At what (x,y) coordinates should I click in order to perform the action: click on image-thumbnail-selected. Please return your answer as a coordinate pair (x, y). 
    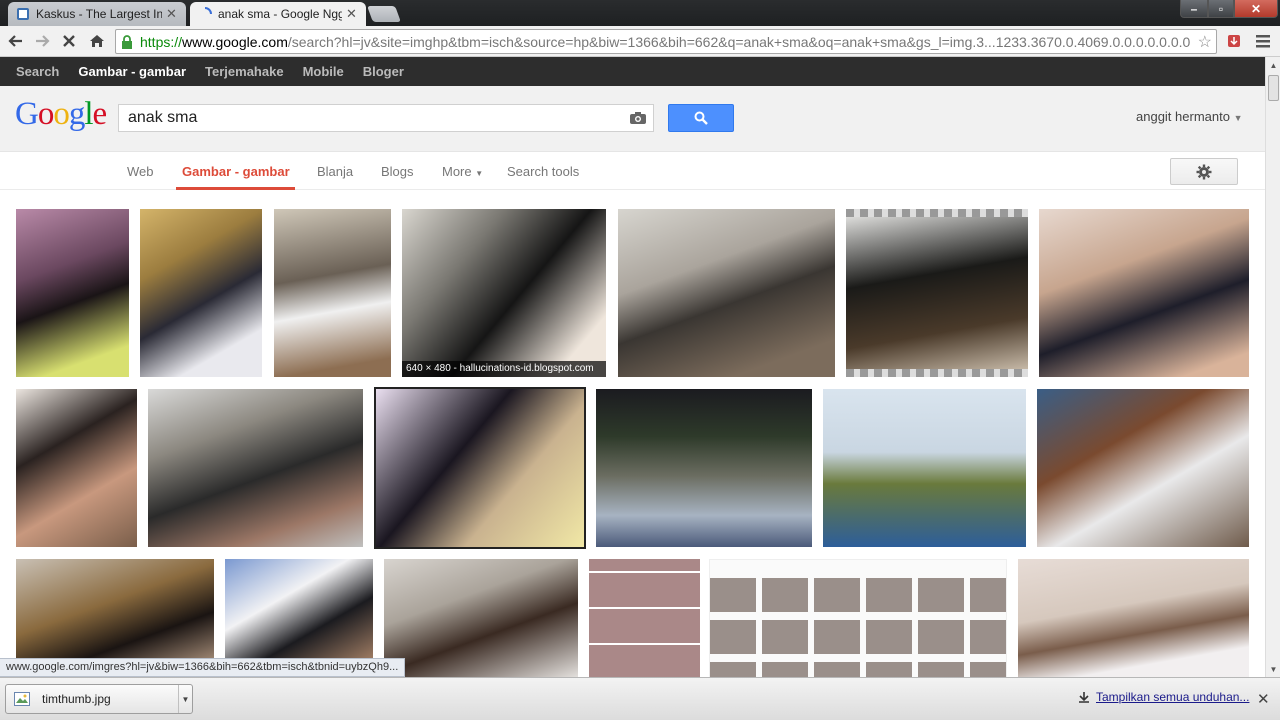
    Looking at the image, I should click on (480, 468).